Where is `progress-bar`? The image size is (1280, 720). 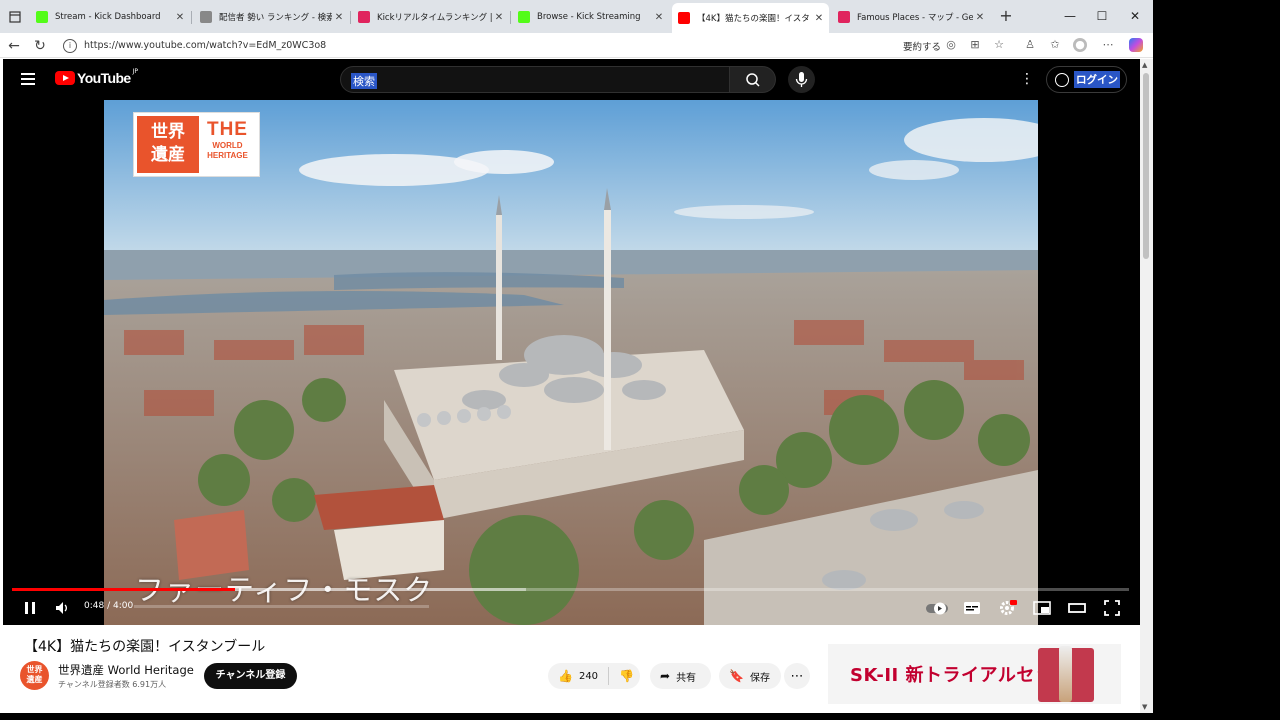
progress-bar is located at coordinates (570, 589).